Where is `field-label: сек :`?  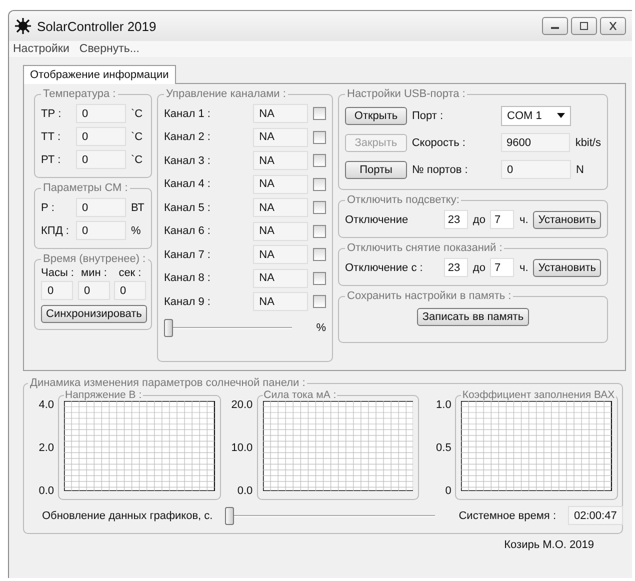
field-label: сек : is located at coordinates (130, 273).